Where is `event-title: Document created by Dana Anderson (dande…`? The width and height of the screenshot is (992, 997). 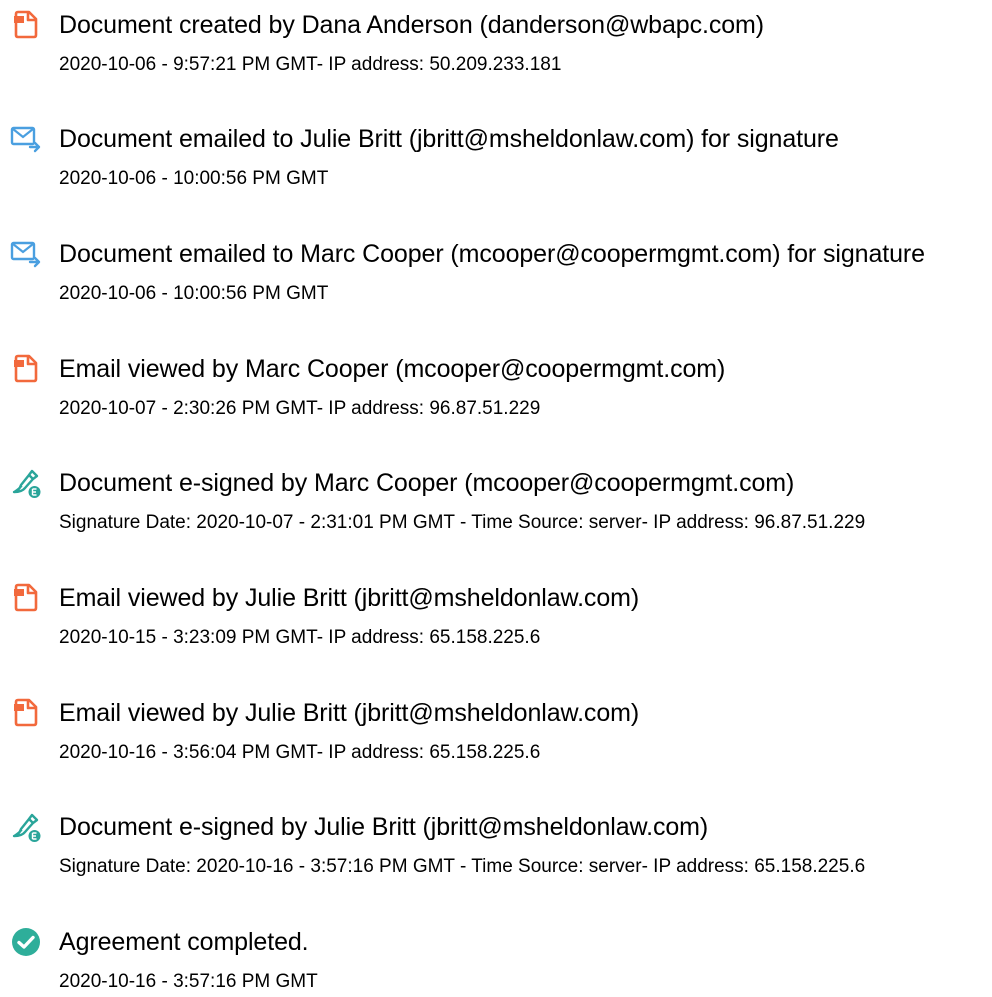
event-title: Document created by Dana Anderson (dande… is located at coordinates (411, 25).